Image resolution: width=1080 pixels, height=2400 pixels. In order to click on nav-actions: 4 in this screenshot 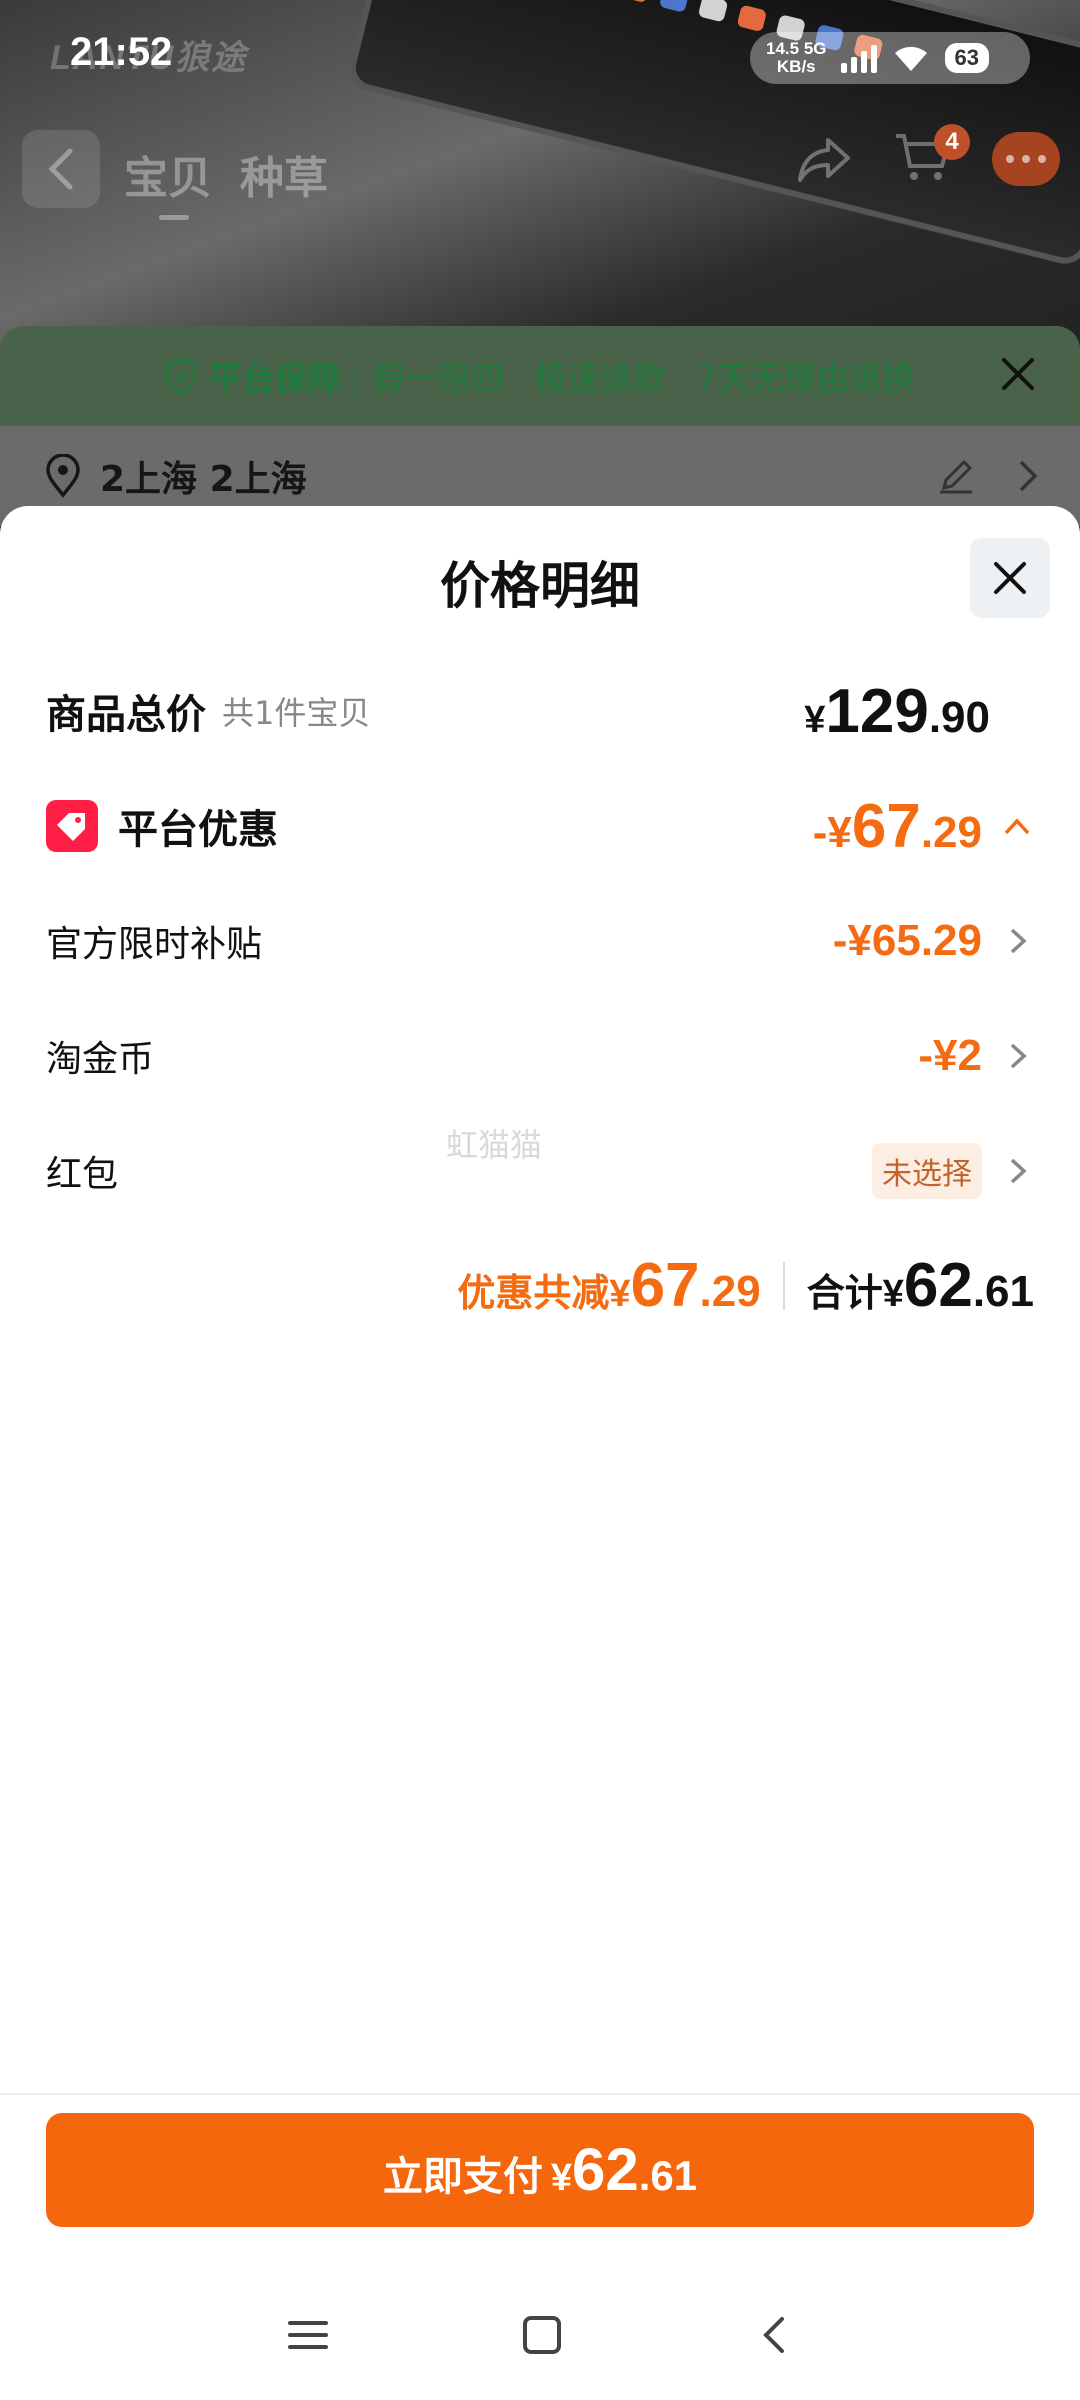, I will do `click(928, 156)`.